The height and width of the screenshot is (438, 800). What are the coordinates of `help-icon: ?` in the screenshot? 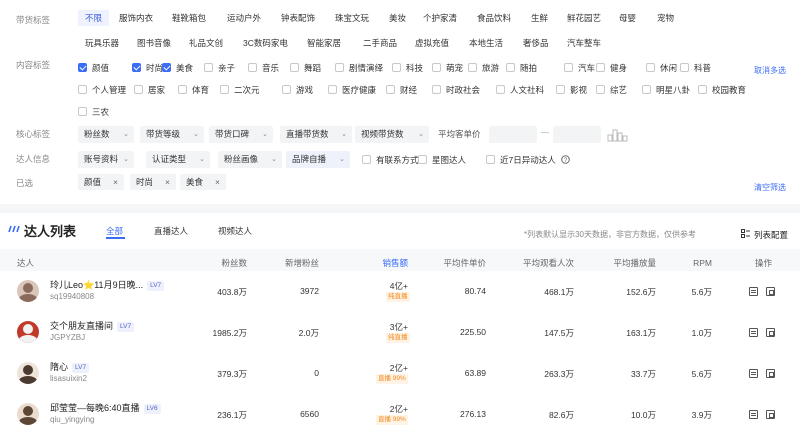 It's located at (565, 159).